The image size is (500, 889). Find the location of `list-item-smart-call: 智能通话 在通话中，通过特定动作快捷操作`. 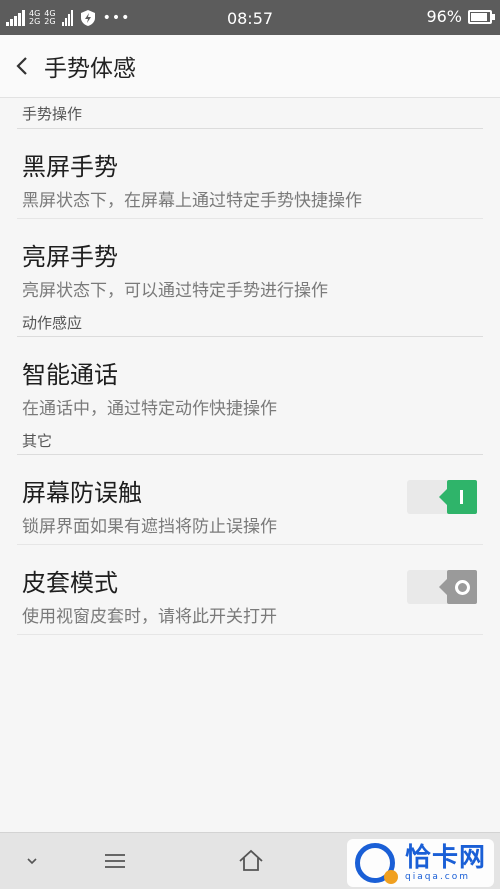

list-item-smart-call: 智能通话 在通话中，通过特定动作快捷操作 is located at coordinates (250, 382).